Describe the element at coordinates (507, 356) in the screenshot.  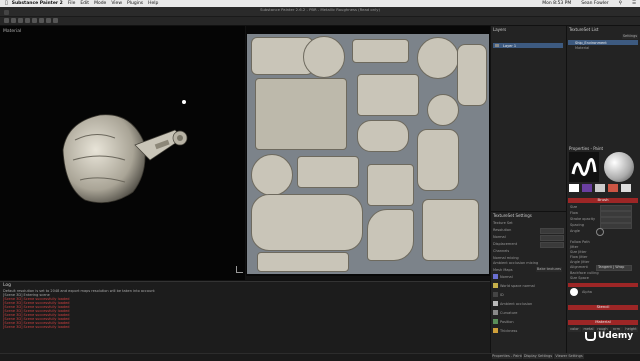
I see `tab-properties-paint: Properties - Paint` at that location.